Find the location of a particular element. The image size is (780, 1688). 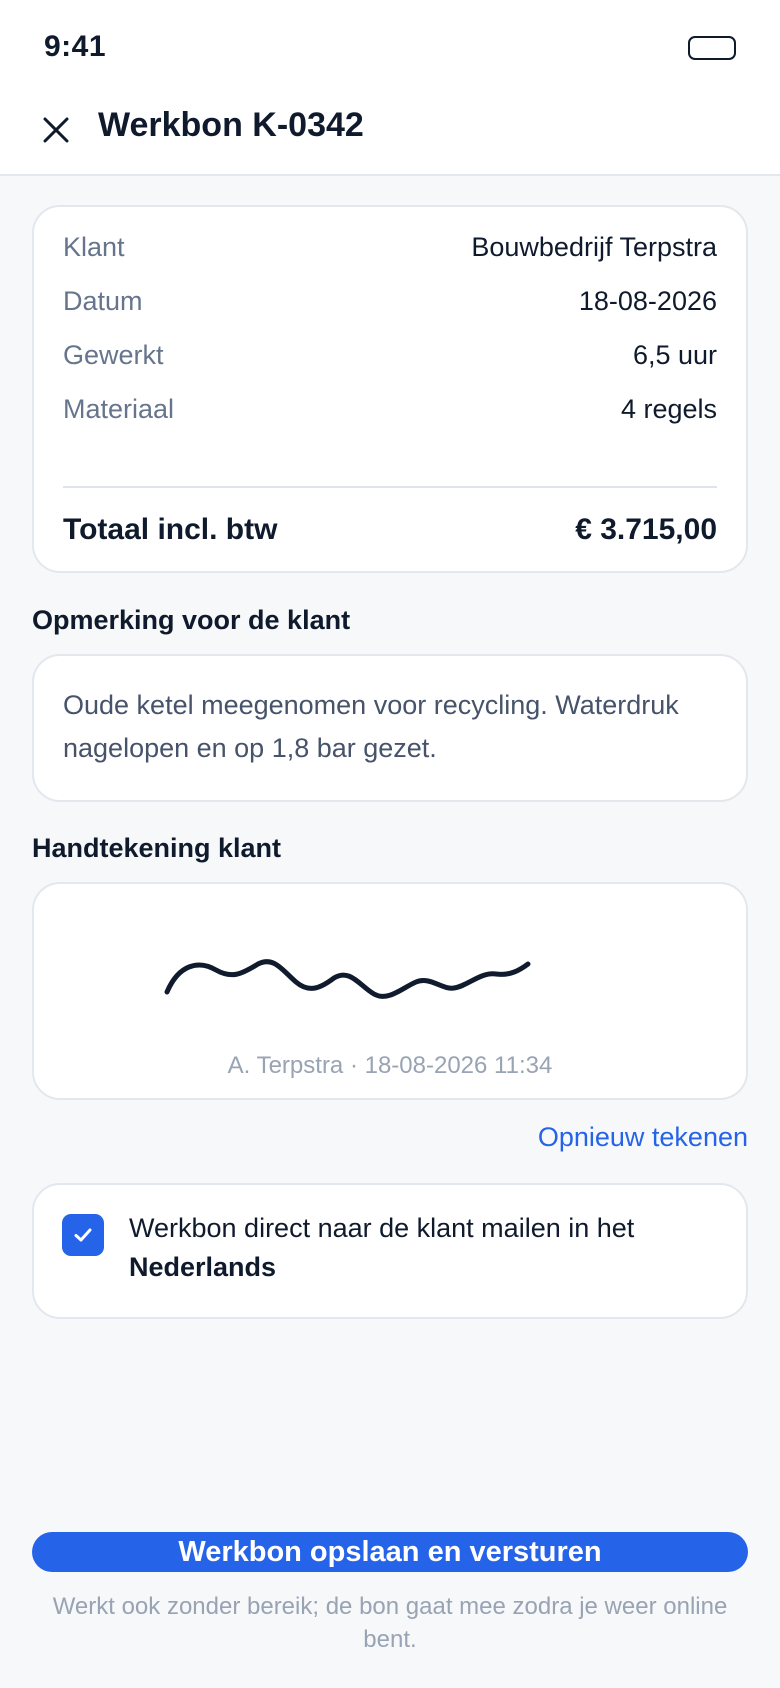

remark-section-label: Opmerking voor de klant is located at coordinates (191, 620).